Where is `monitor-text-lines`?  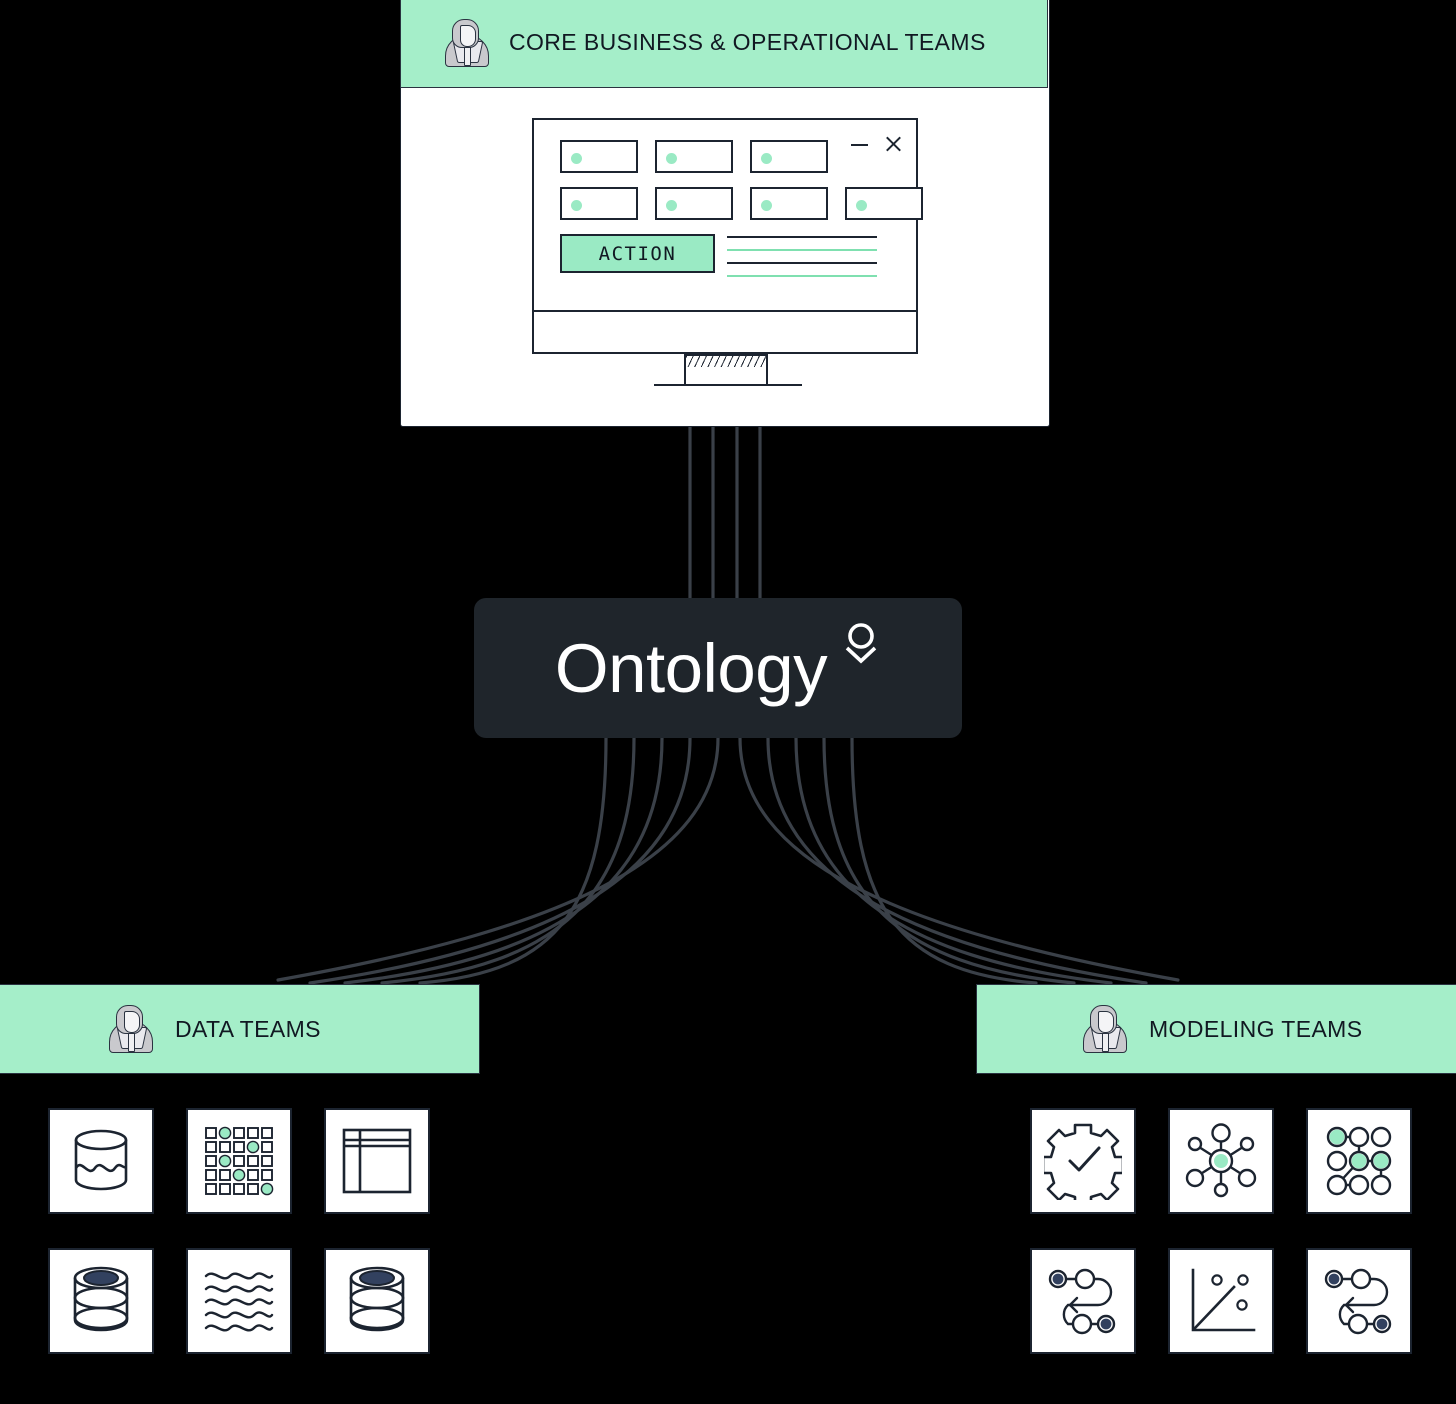 monitor-text-lines is located at coordinates (802, 262).